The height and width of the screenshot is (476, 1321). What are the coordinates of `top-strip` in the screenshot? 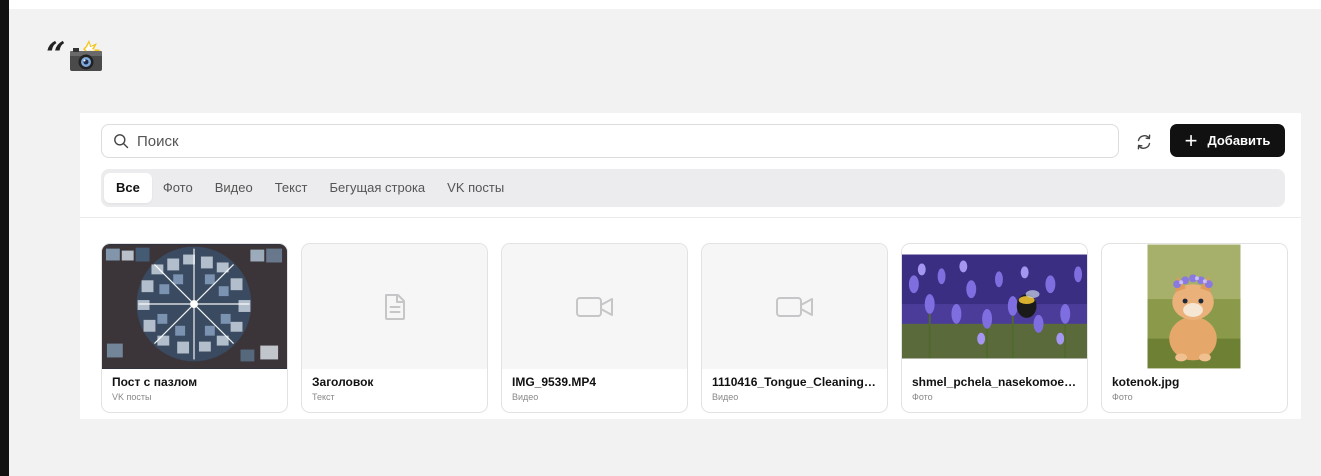 It's located at (665, 4).